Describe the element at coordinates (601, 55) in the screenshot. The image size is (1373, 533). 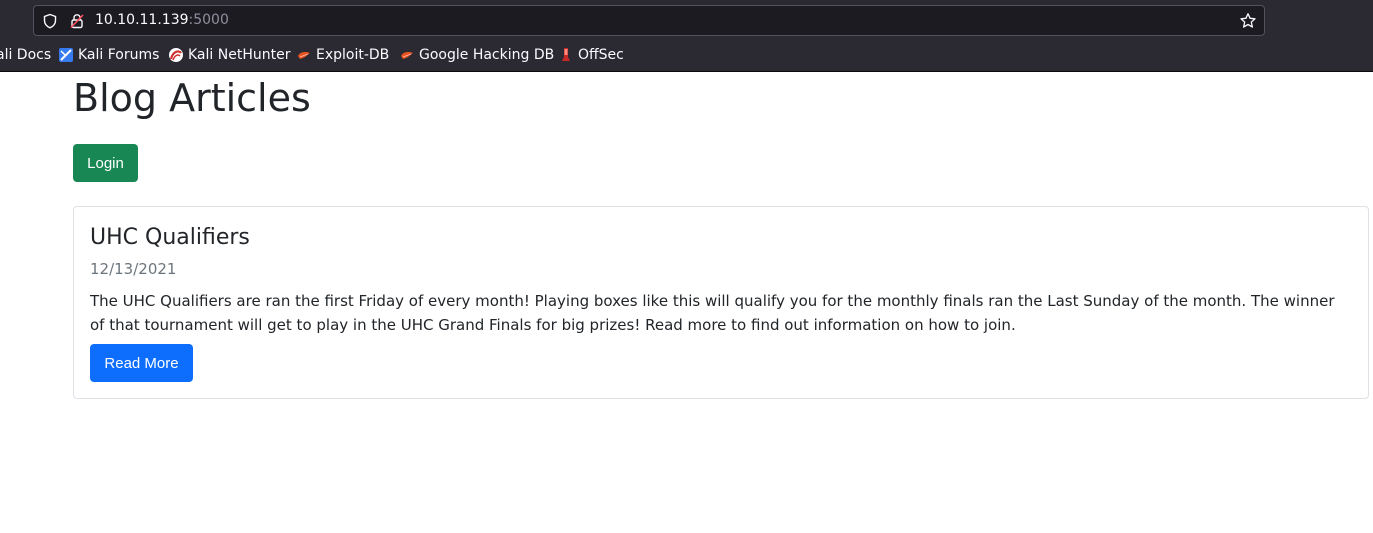
I see `bookmark-label: OffSec` at that location.